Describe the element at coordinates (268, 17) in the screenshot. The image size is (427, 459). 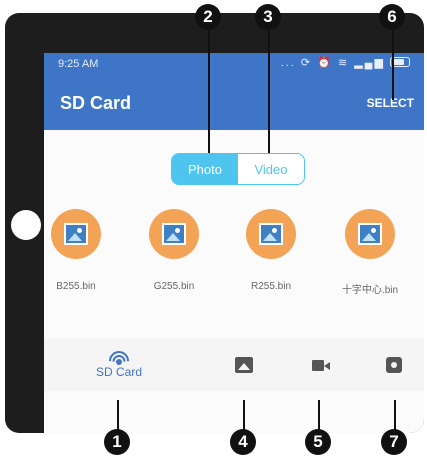
I see `callout-3: 3` at that location.